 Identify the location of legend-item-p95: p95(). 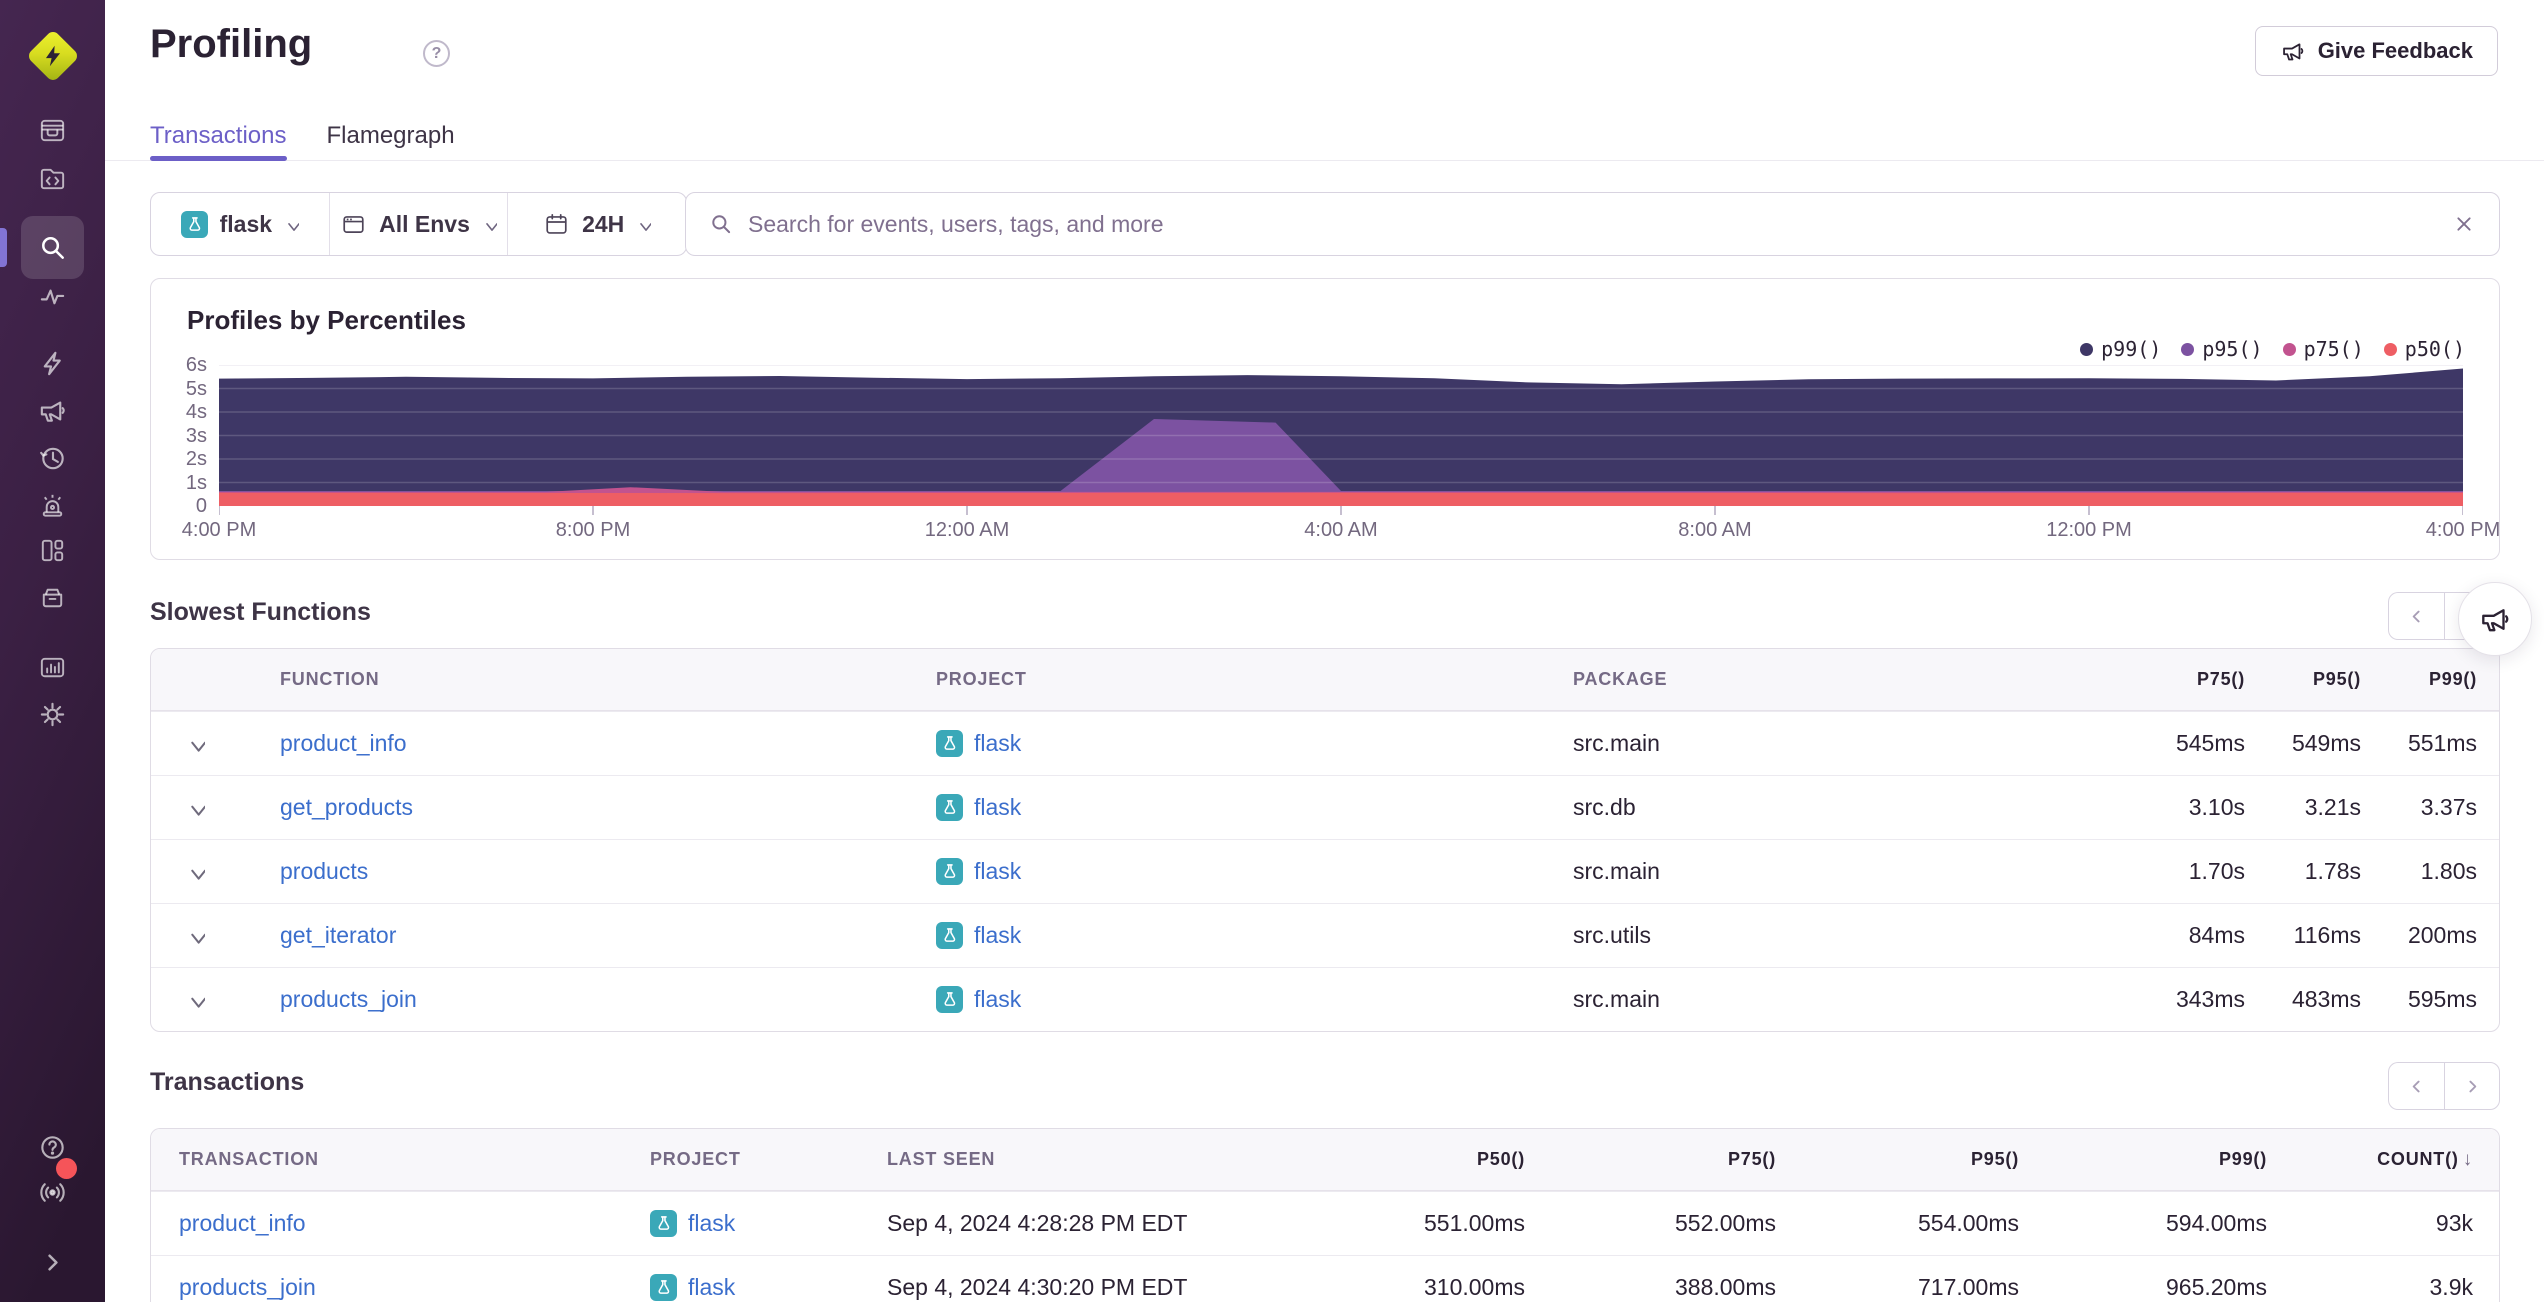
(2222, 349).